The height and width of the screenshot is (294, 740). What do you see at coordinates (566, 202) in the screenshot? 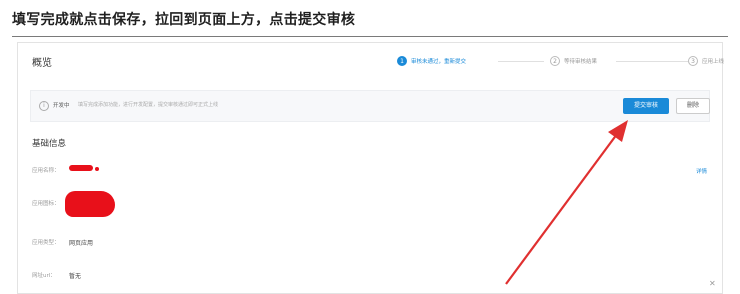
I see `annotation-arrow` at bounding box center [566, 202].